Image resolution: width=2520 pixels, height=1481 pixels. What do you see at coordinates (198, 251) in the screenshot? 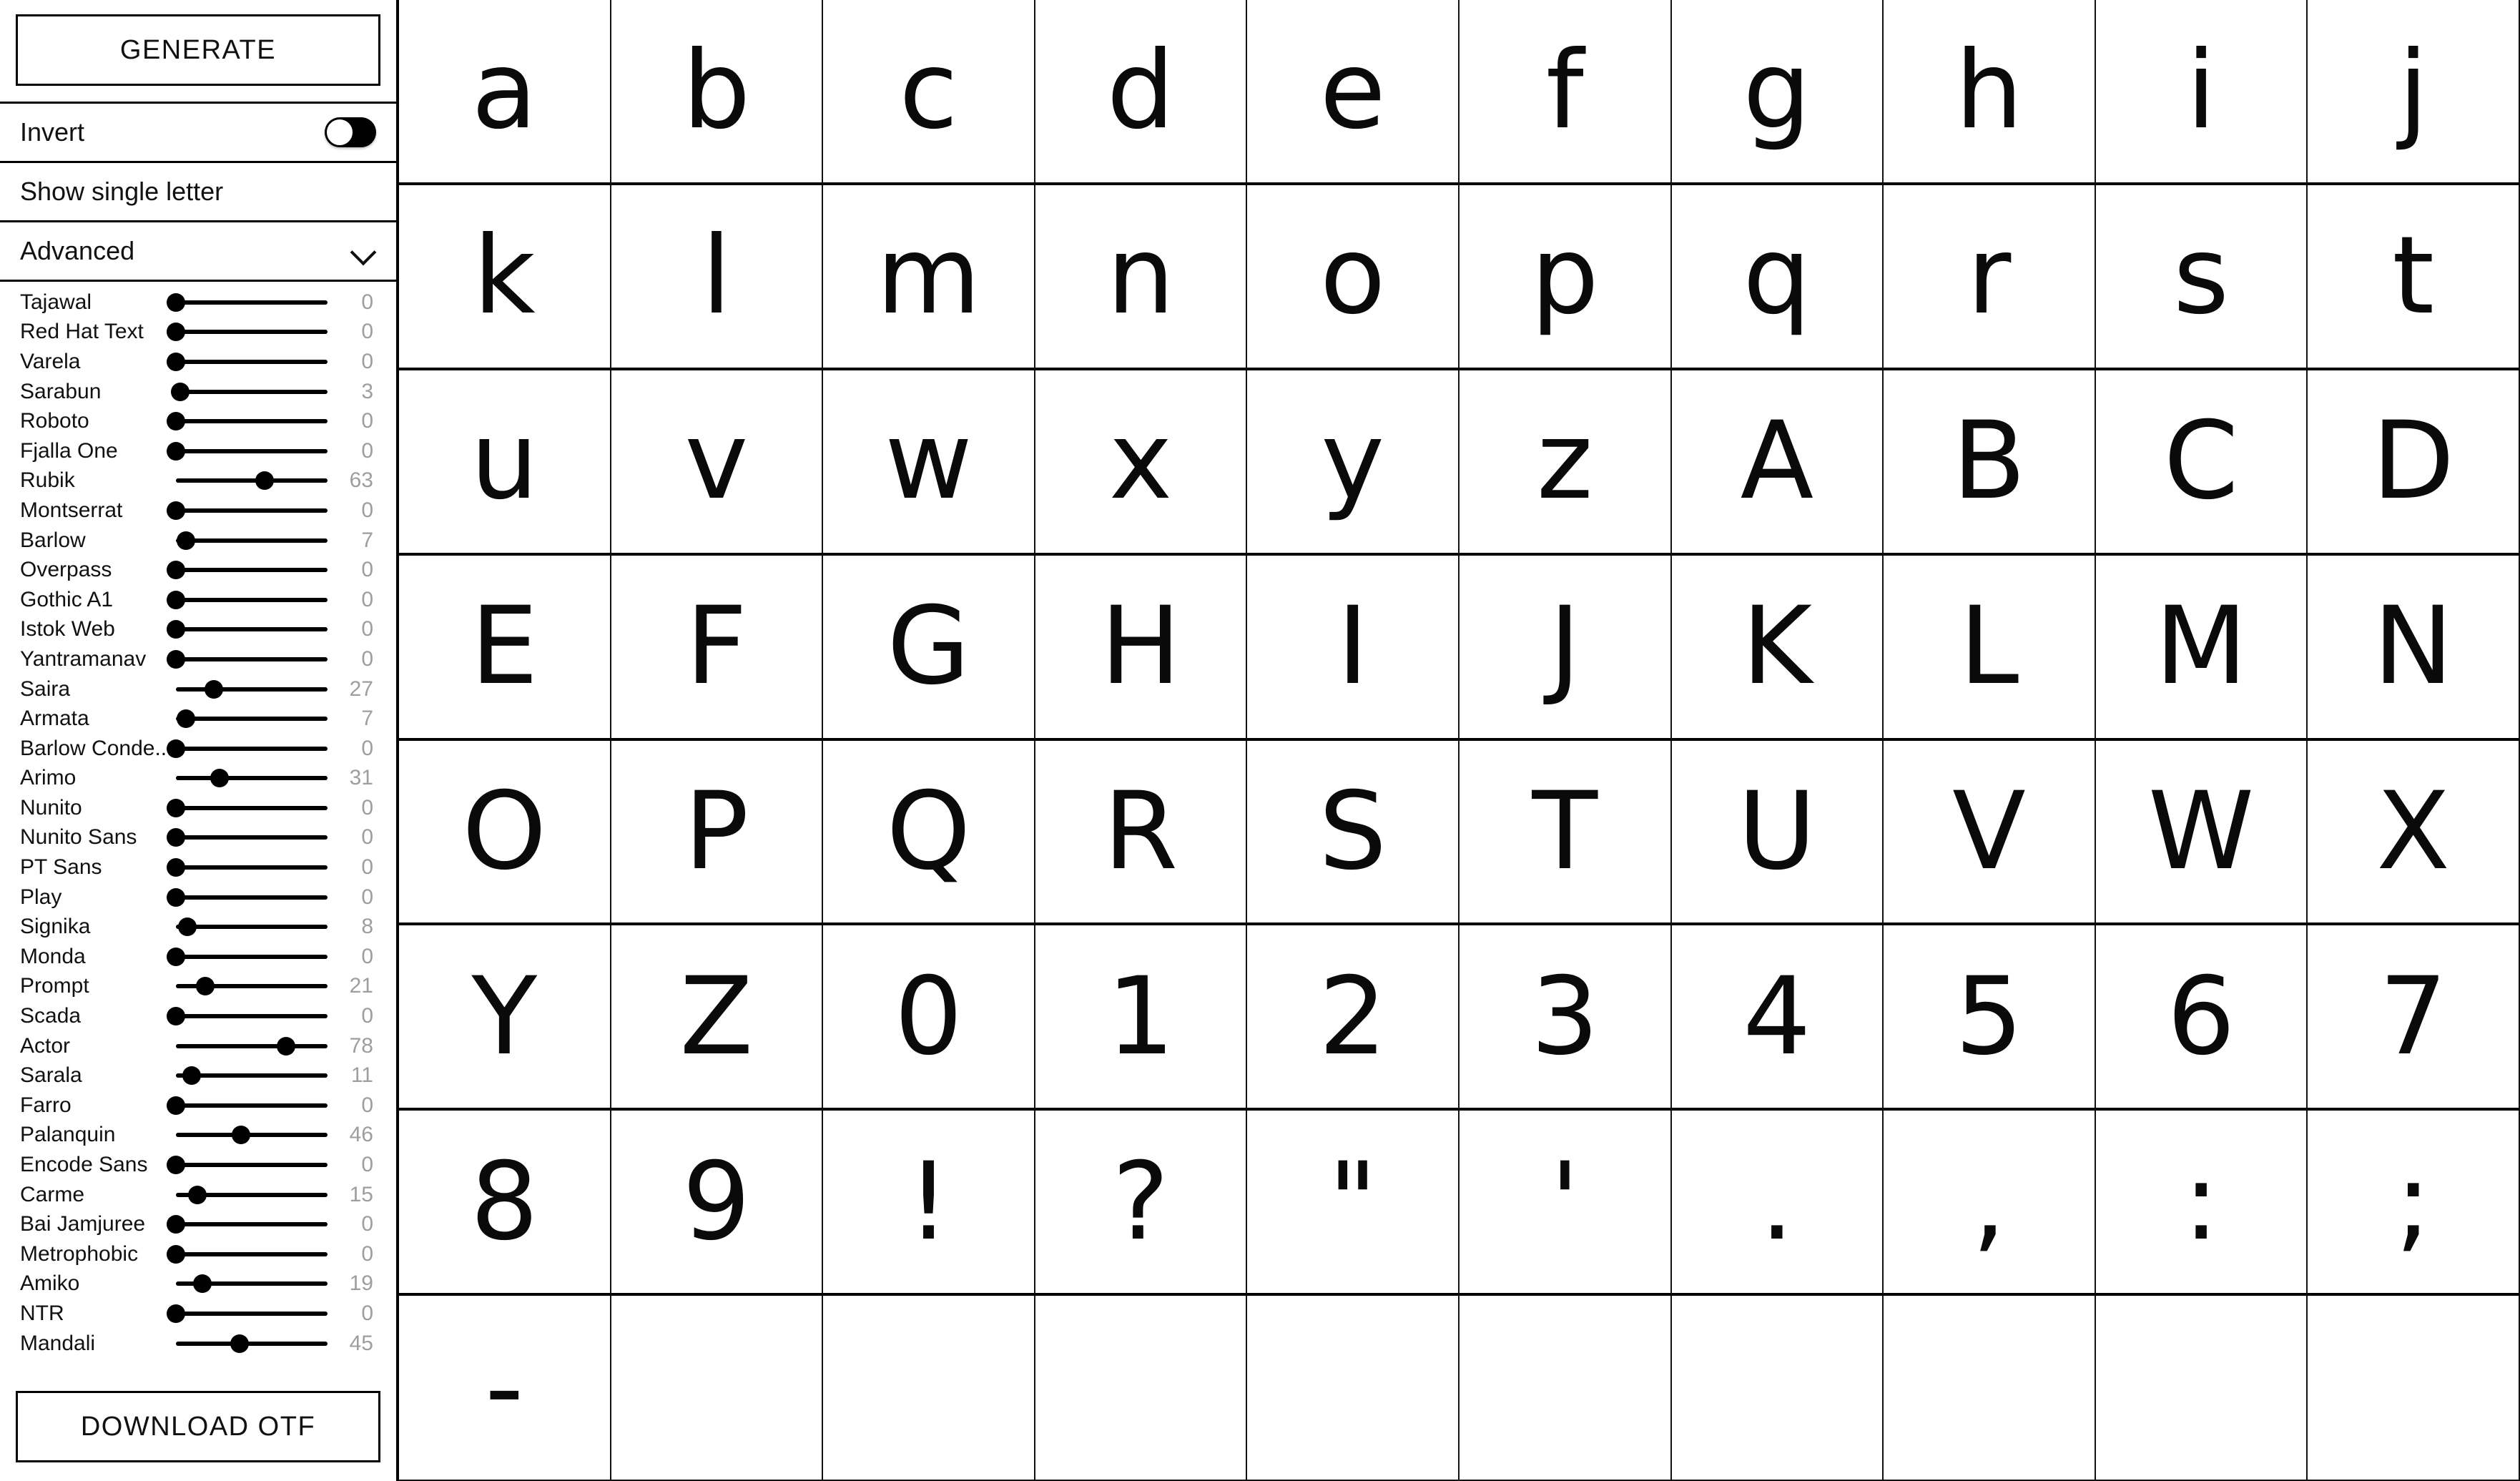
I see `advanced-row: Advanced` at bounding box center [198, 251].